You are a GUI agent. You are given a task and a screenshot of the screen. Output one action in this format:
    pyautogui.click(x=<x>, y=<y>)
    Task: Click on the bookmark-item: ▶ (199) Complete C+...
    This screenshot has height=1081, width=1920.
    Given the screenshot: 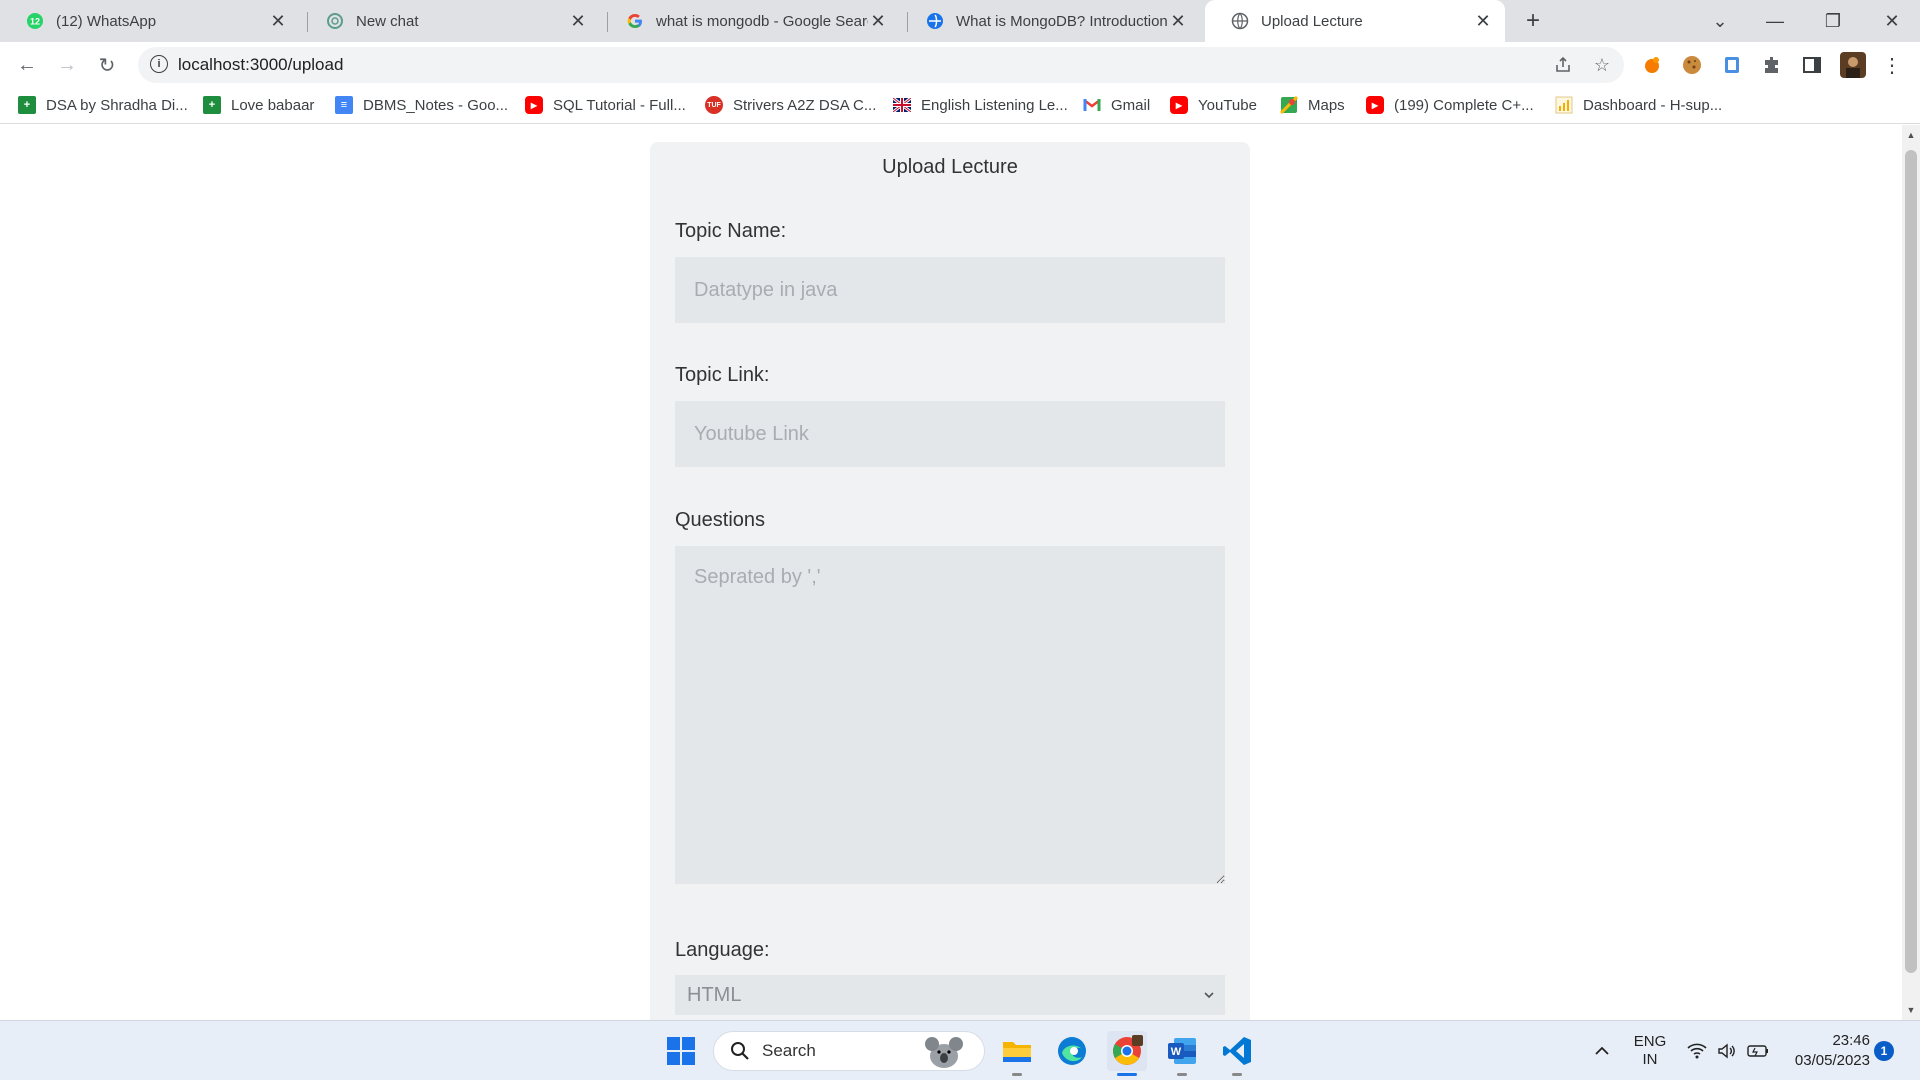 What is the action you would take?
    pyautogui.click(x=1450, y=105)
    